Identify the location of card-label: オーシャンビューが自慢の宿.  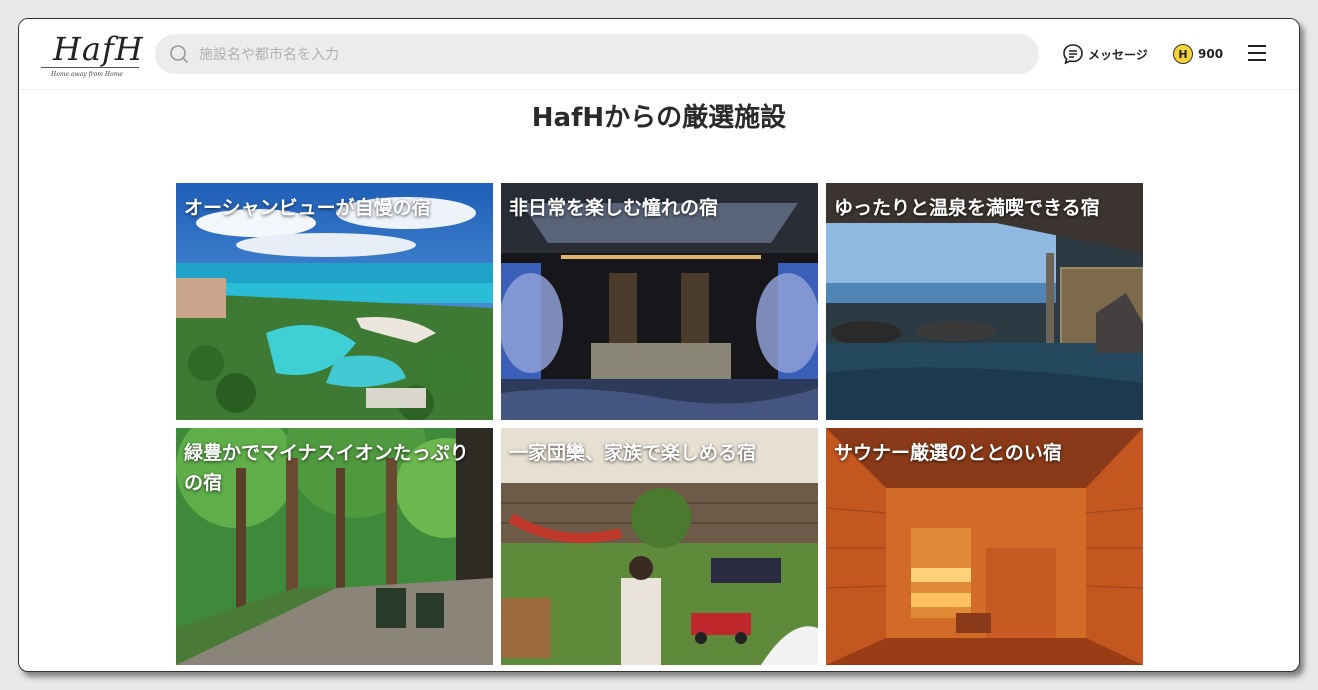
(307, 208).